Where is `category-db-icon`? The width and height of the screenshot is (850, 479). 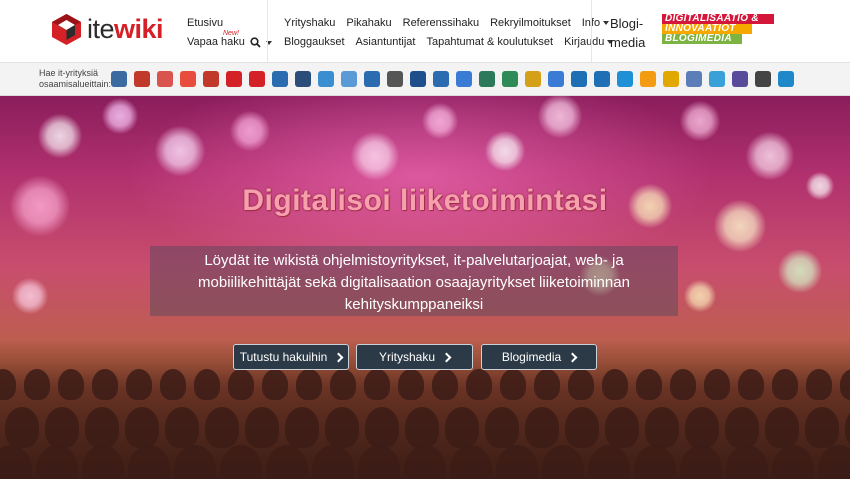
category-db-icon is located at coordinates (303, 79).